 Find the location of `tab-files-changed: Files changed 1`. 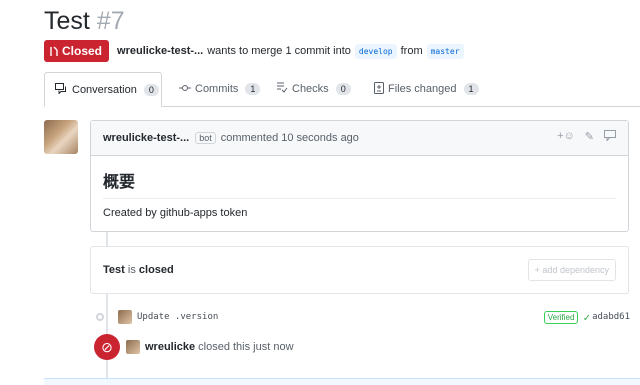

tab-files-changed: Files changed 1 is located at coordinates (426, 89).